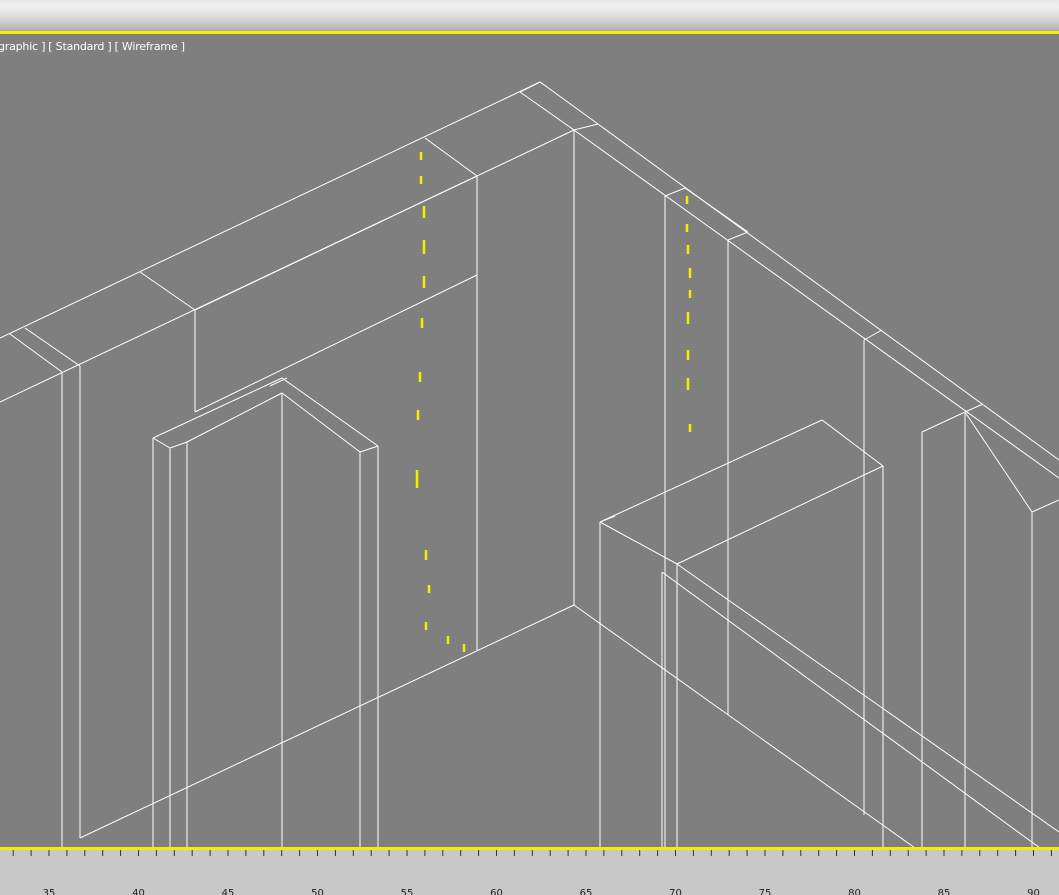  I want to click on timeline-ticks: 35 40 45 50 55 60 65 70 75 80 85 90, so click(532, 872).